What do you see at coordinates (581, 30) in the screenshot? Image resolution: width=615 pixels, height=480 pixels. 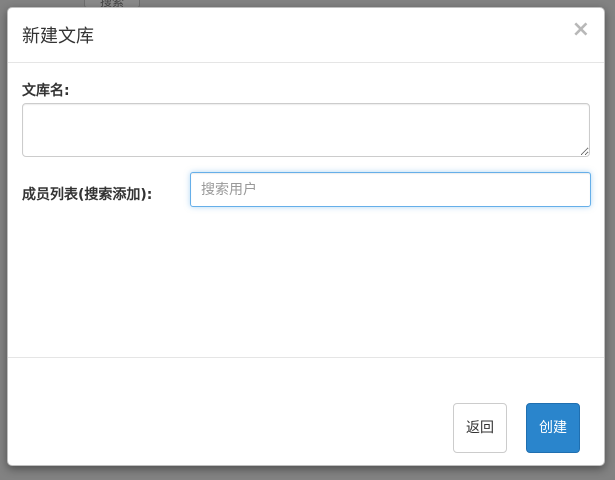 I see `close-icon: ×` at bounding box center [581, 30].